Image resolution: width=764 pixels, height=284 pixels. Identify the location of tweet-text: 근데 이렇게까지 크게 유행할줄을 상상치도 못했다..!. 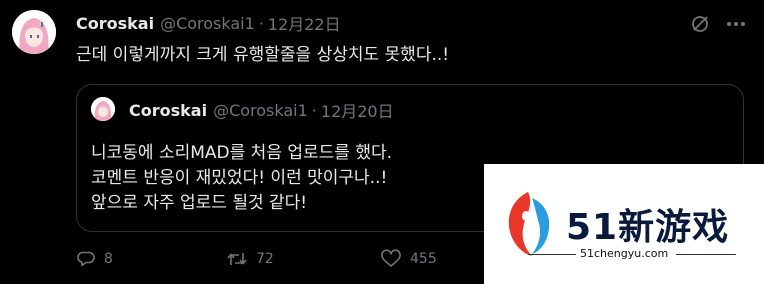
(263, 55).